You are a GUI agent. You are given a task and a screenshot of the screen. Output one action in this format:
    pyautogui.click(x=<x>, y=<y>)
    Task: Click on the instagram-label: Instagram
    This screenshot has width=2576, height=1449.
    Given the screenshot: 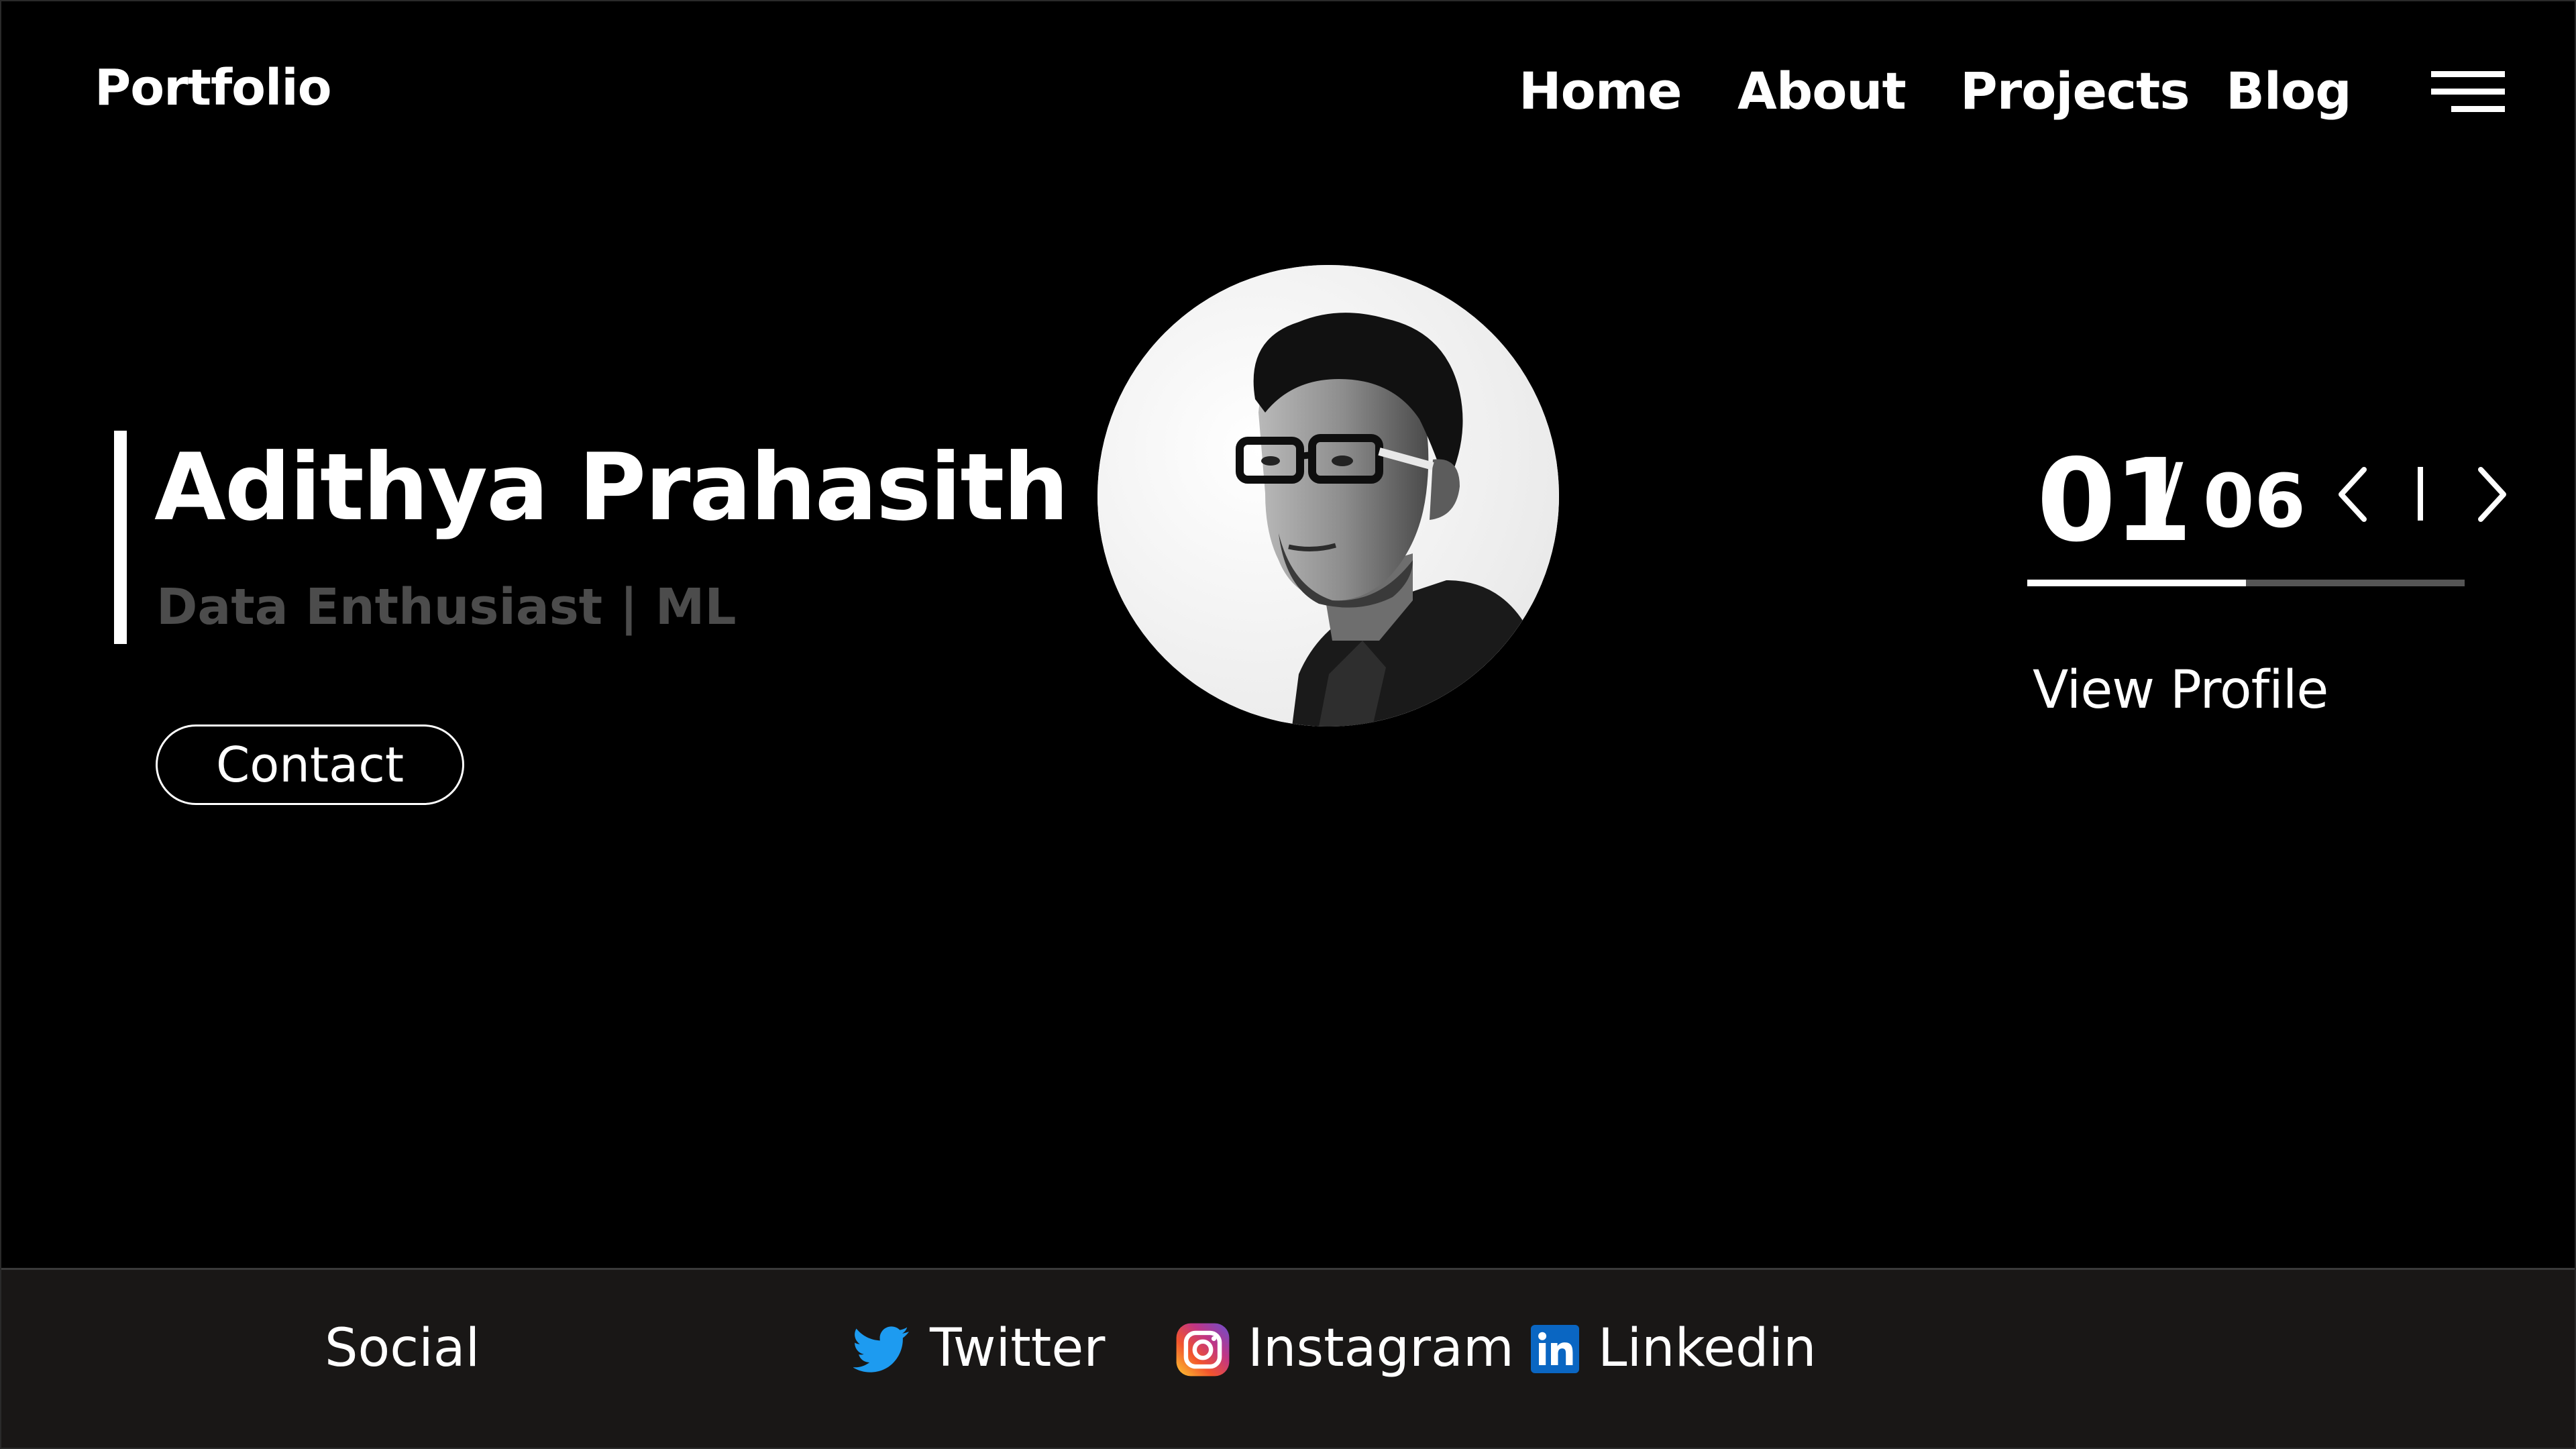 What is the action you would take?
    pyautogui.click(x=1381, y=1348)
    